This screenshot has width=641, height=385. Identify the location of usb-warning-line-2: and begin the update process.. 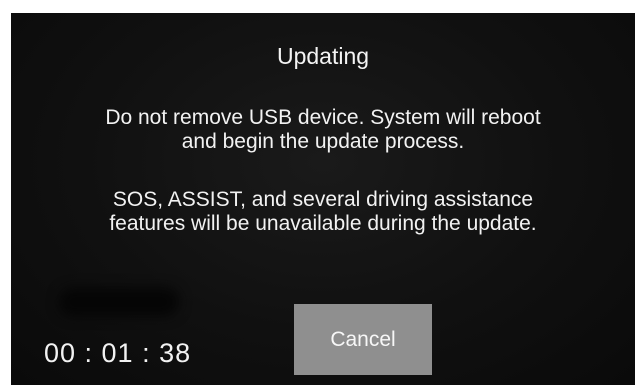
(323, 141).